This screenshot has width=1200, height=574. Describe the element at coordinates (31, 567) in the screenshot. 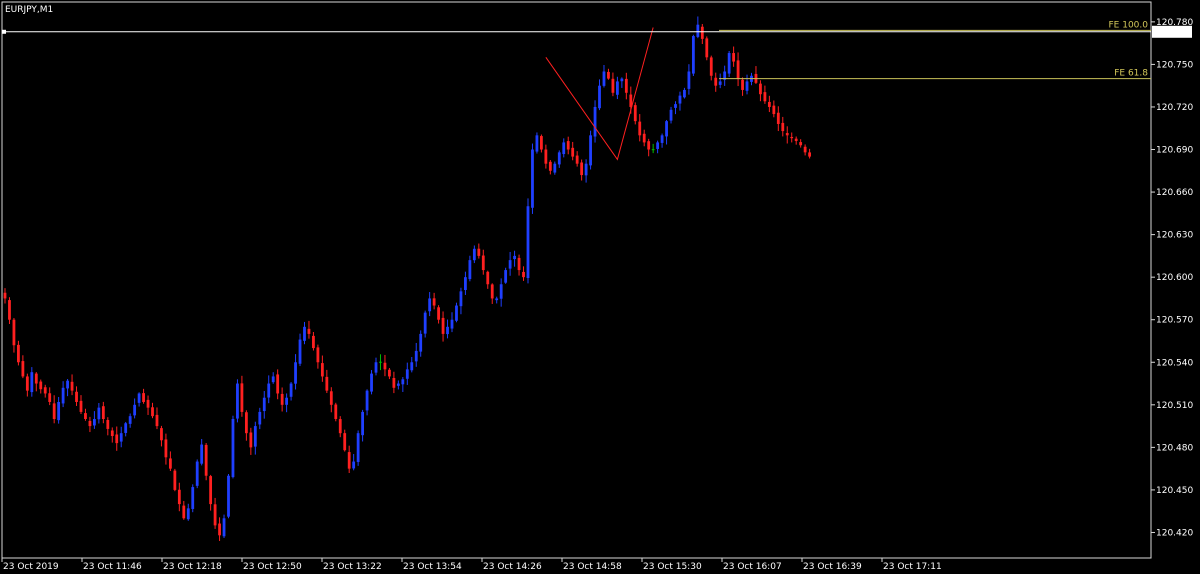

I see `x-tick-label: 23 Oct 2019` at that location.